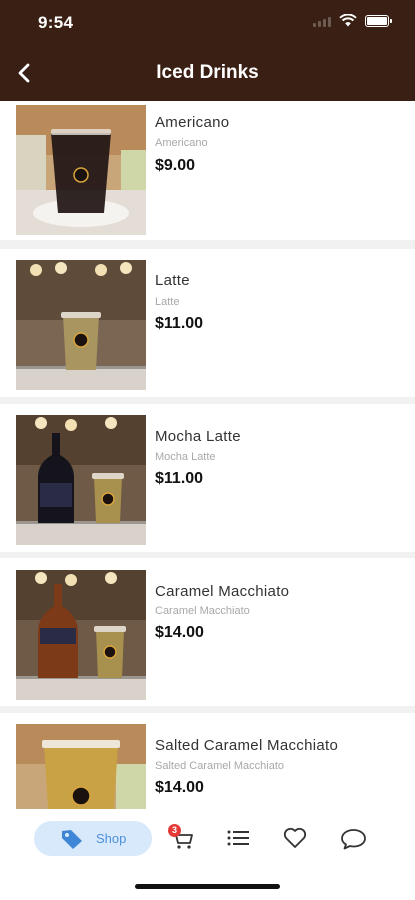 The height and width of the screenshot is (900, 415). I want to click on nav-shop-label: Shop, so click(111, 838).